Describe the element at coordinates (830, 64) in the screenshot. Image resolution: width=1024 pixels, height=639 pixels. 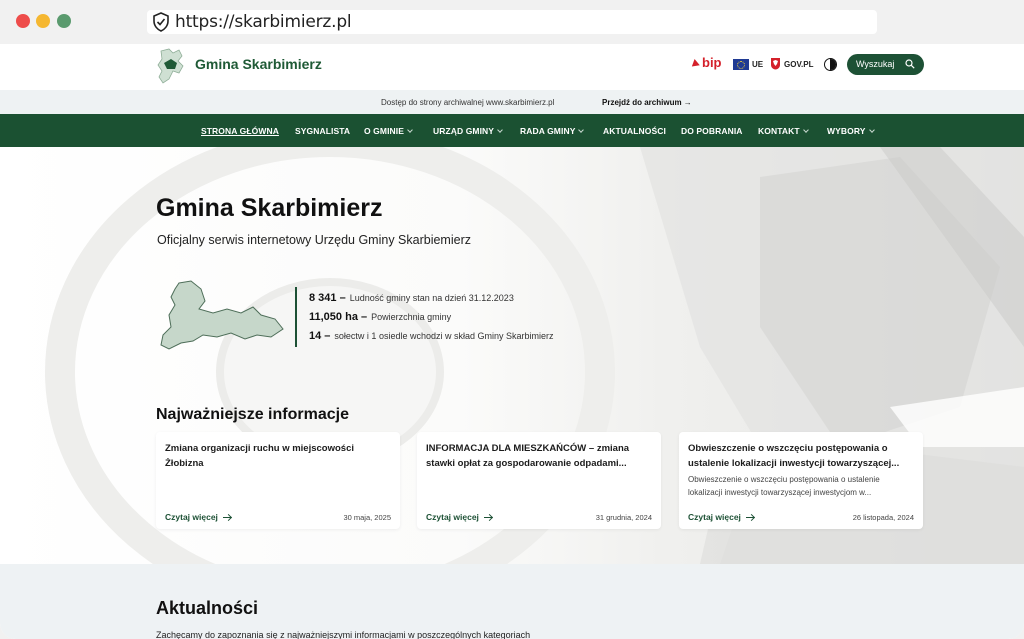
I see `contrast-toggle-icon` at that location.